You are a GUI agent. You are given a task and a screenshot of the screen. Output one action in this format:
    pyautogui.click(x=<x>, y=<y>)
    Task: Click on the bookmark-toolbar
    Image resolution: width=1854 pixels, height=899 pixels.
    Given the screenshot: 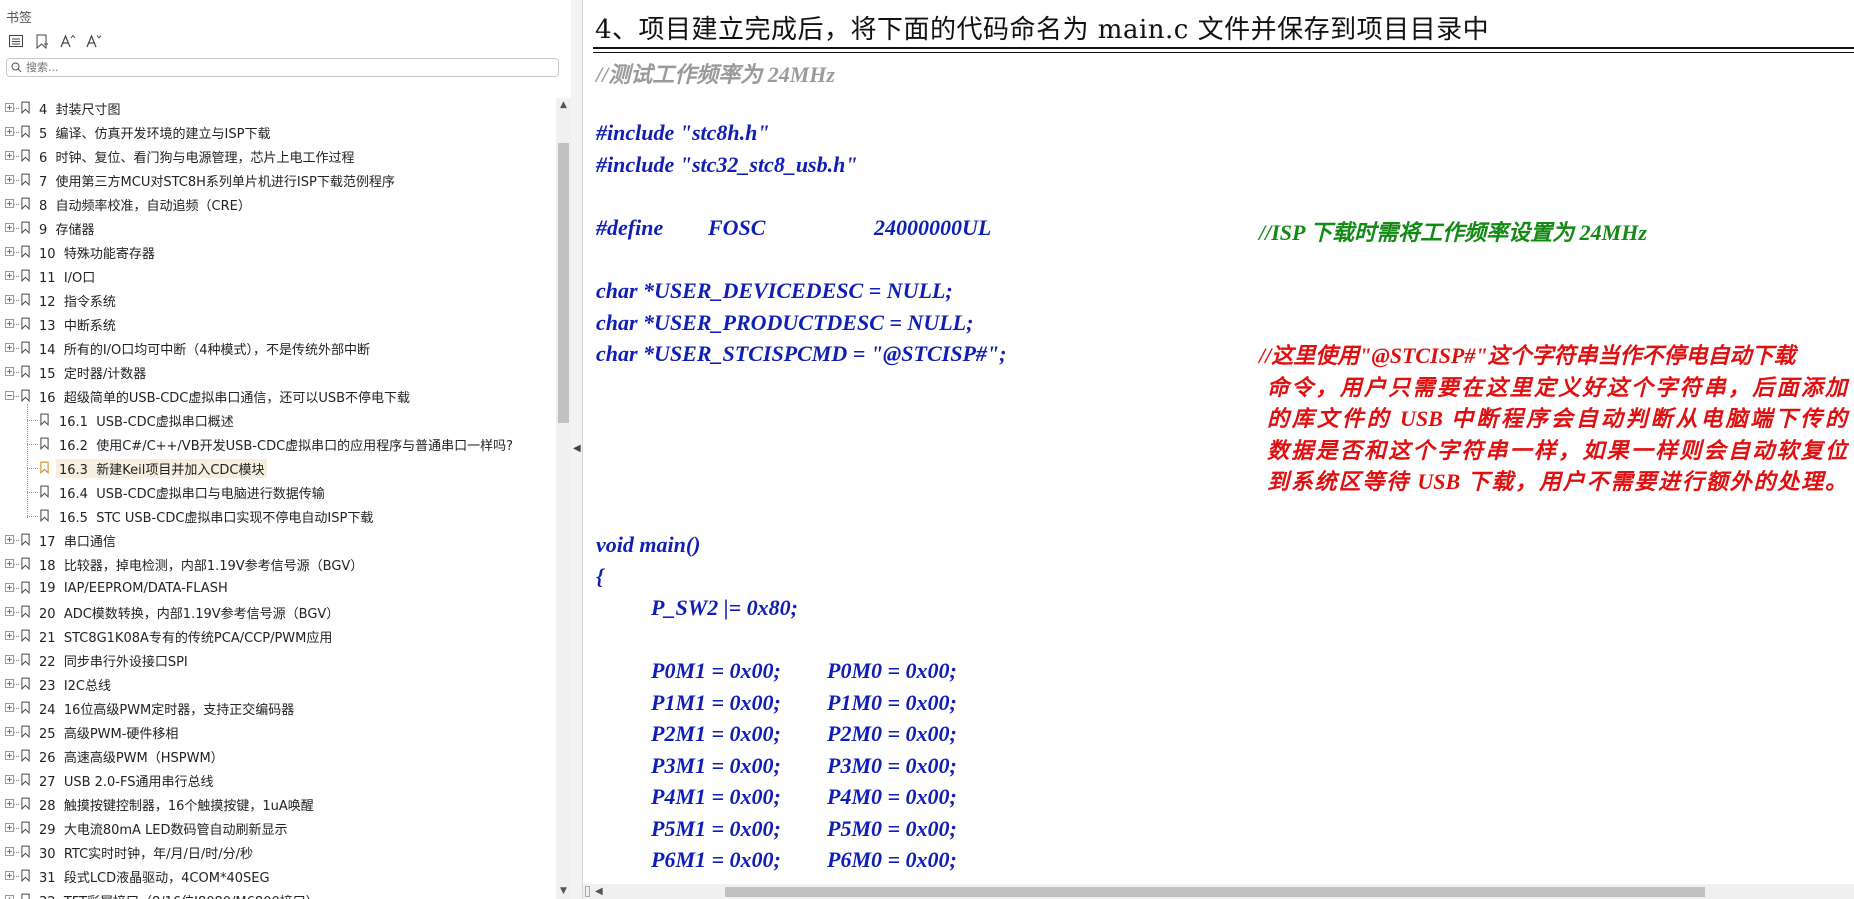 What is the action you would take?
    pyautogui.click(x=55, y=41)
    